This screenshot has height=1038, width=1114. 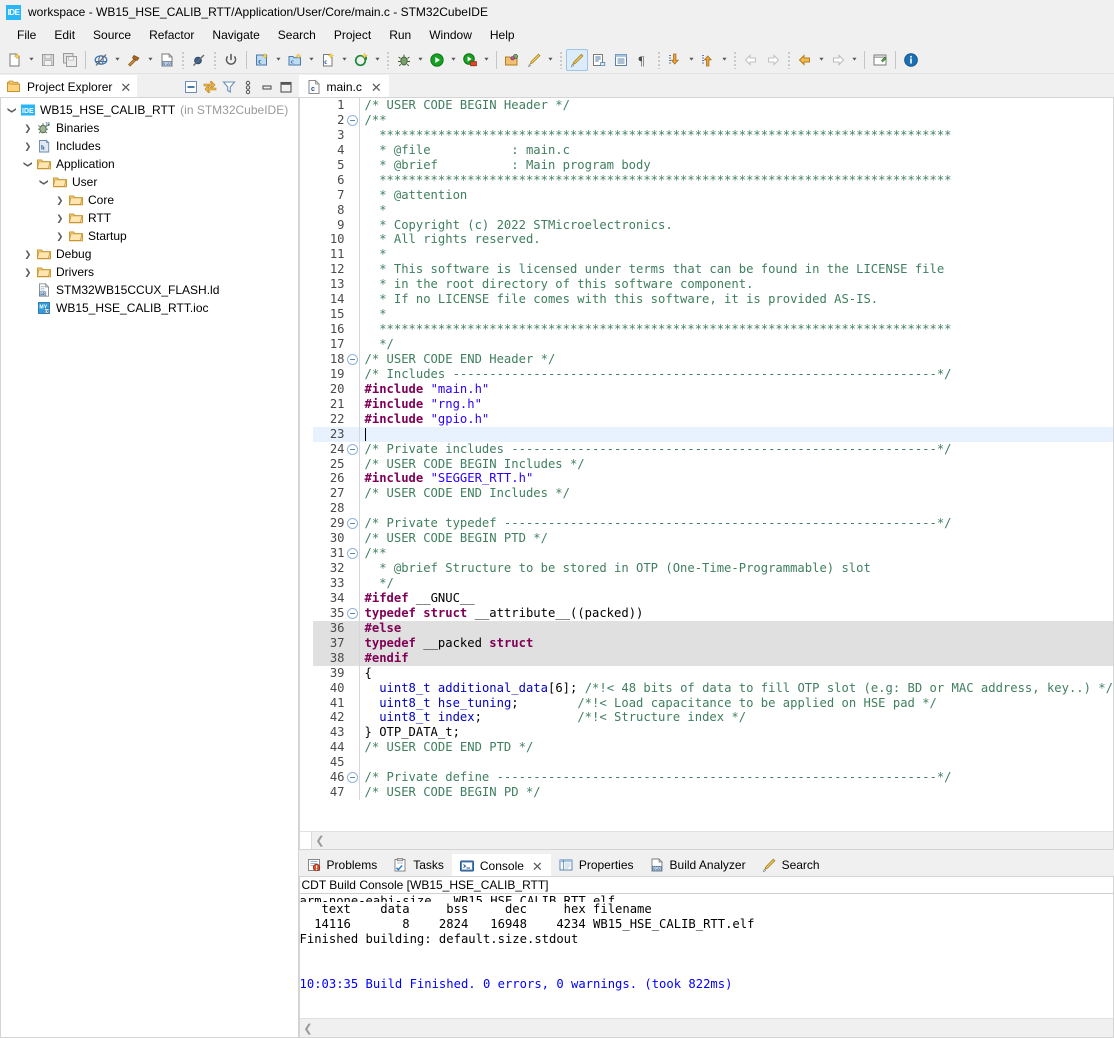 I want to click on run-icon, so click(x=437, y=60).